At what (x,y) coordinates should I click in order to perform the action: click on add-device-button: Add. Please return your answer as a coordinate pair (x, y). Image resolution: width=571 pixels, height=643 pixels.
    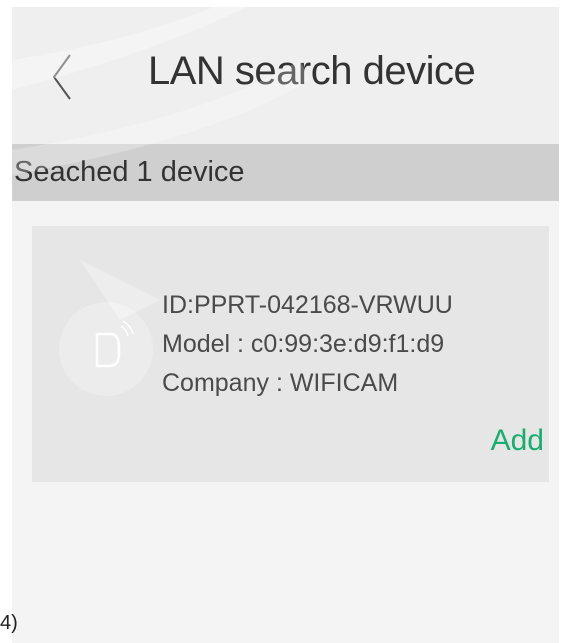
    Looking at the image, I should click on (517, 441).